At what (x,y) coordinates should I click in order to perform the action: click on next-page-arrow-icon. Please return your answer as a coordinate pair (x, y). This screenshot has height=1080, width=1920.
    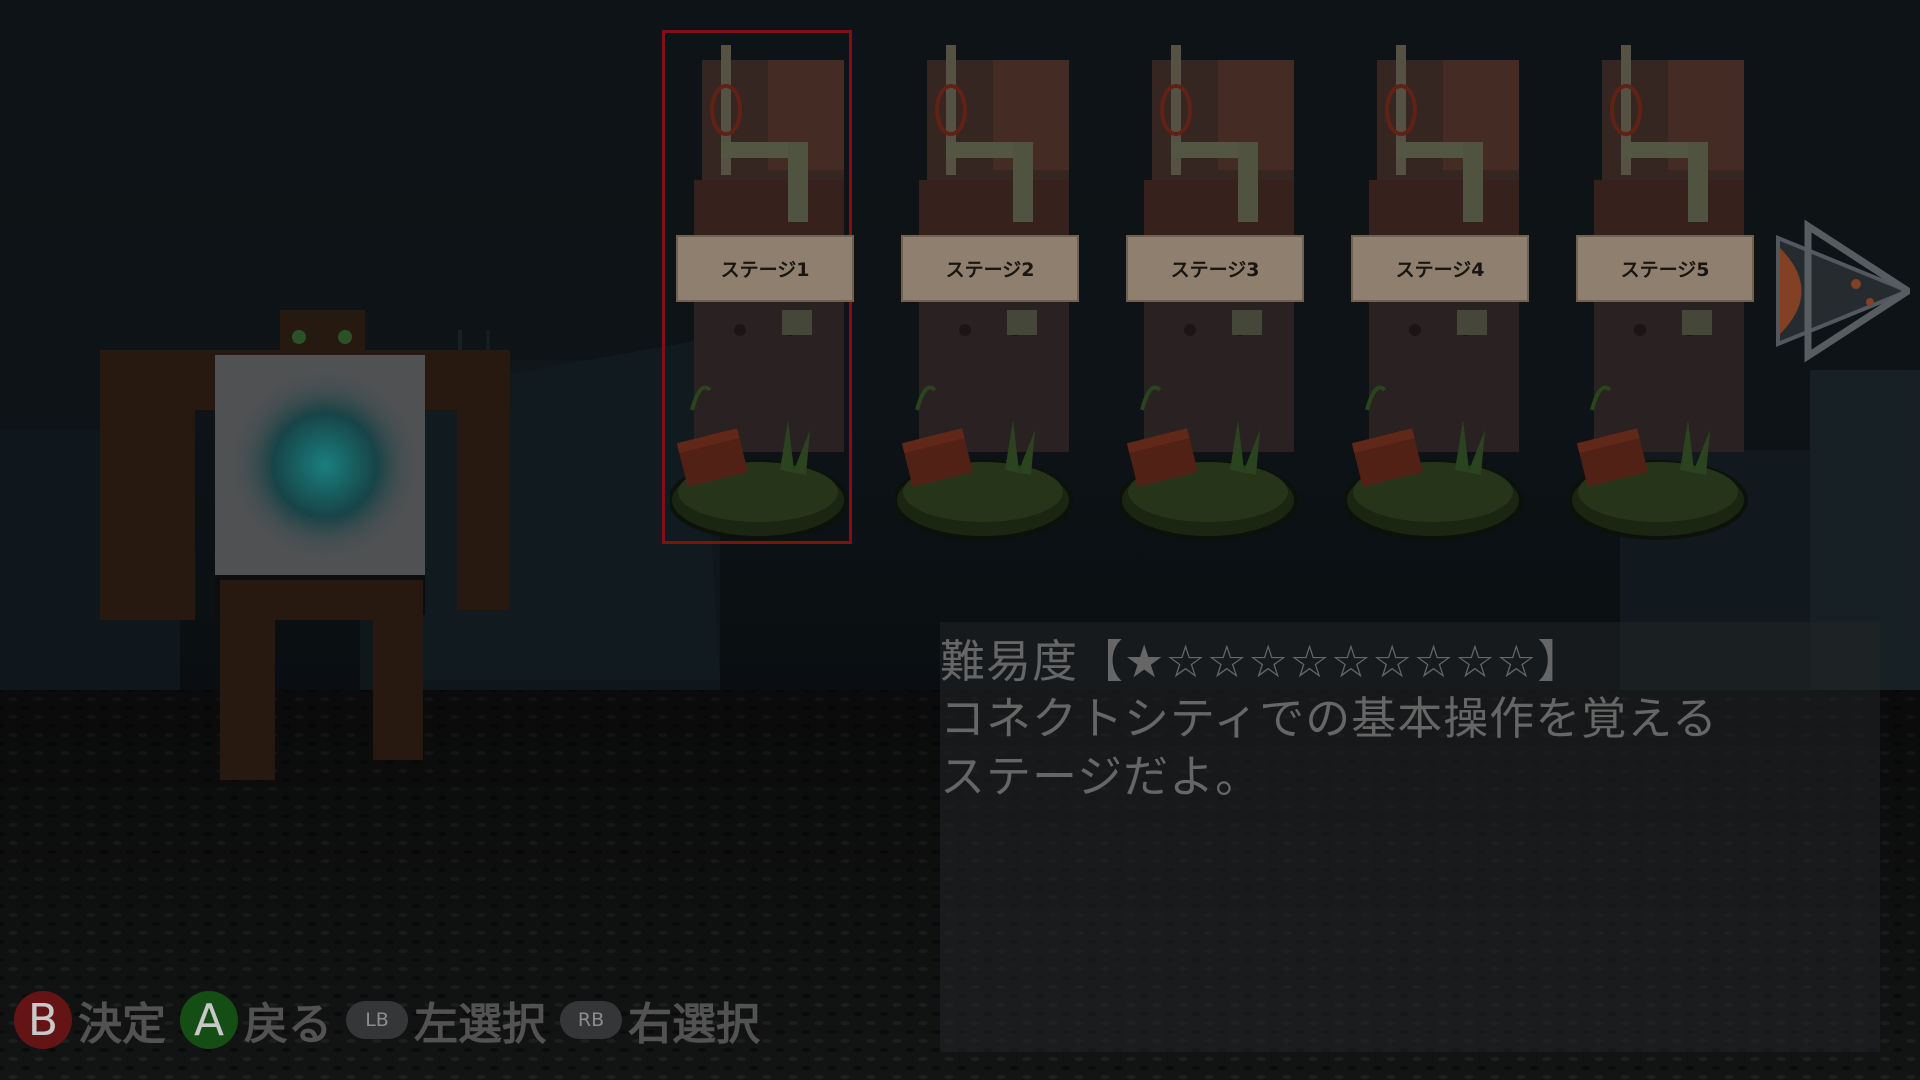
    Looking at the image, I should click on (1839, 291).